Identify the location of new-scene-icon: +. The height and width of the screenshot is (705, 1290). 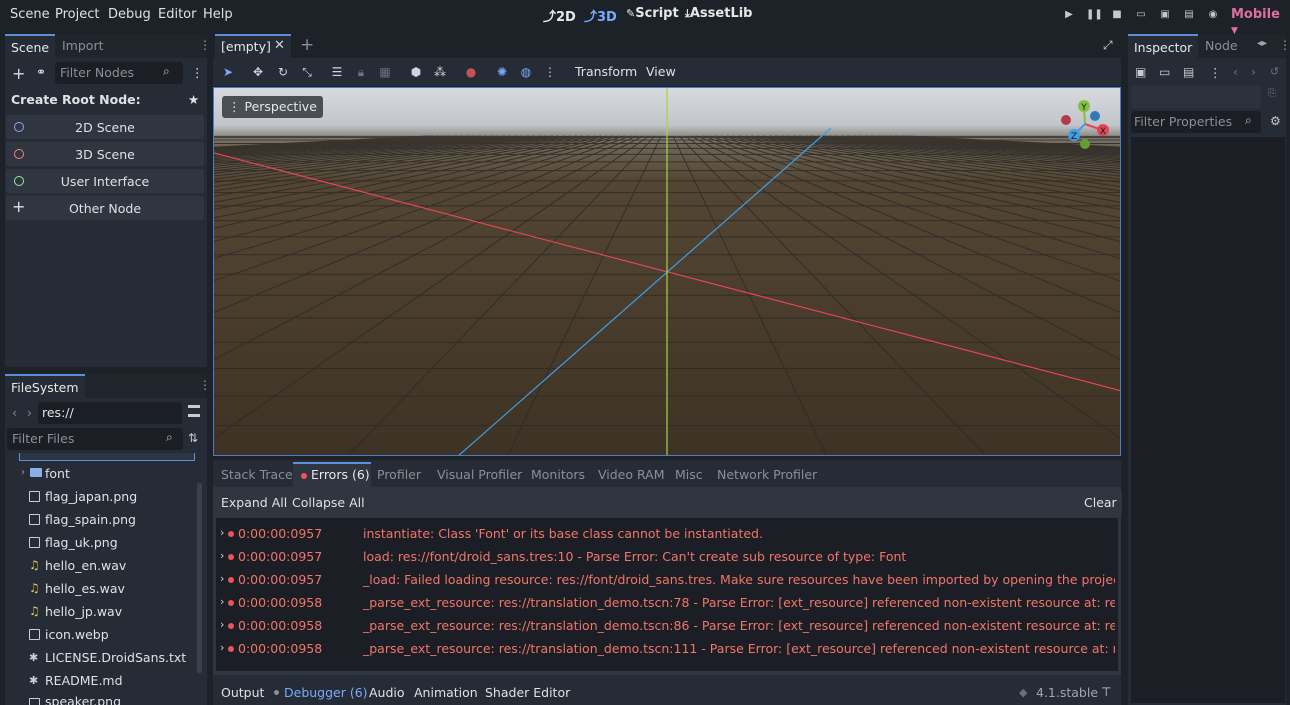
(307, 45).